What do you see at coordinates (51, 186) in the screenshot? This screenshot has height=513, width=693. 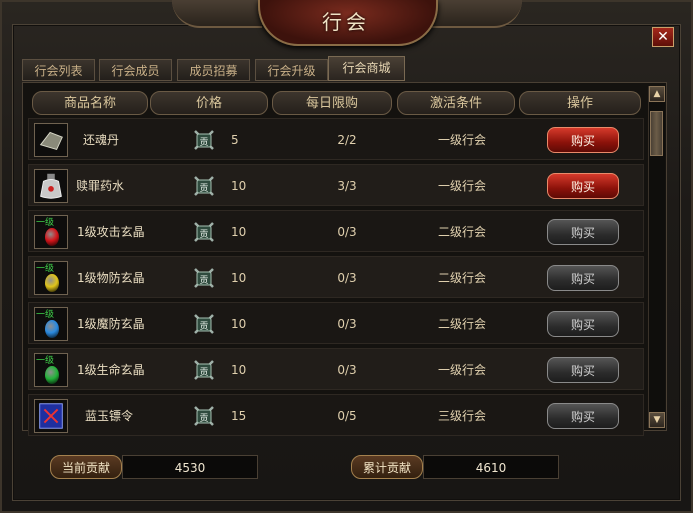 I see `potion-bottle-icon` at bounding box center [51, 186].